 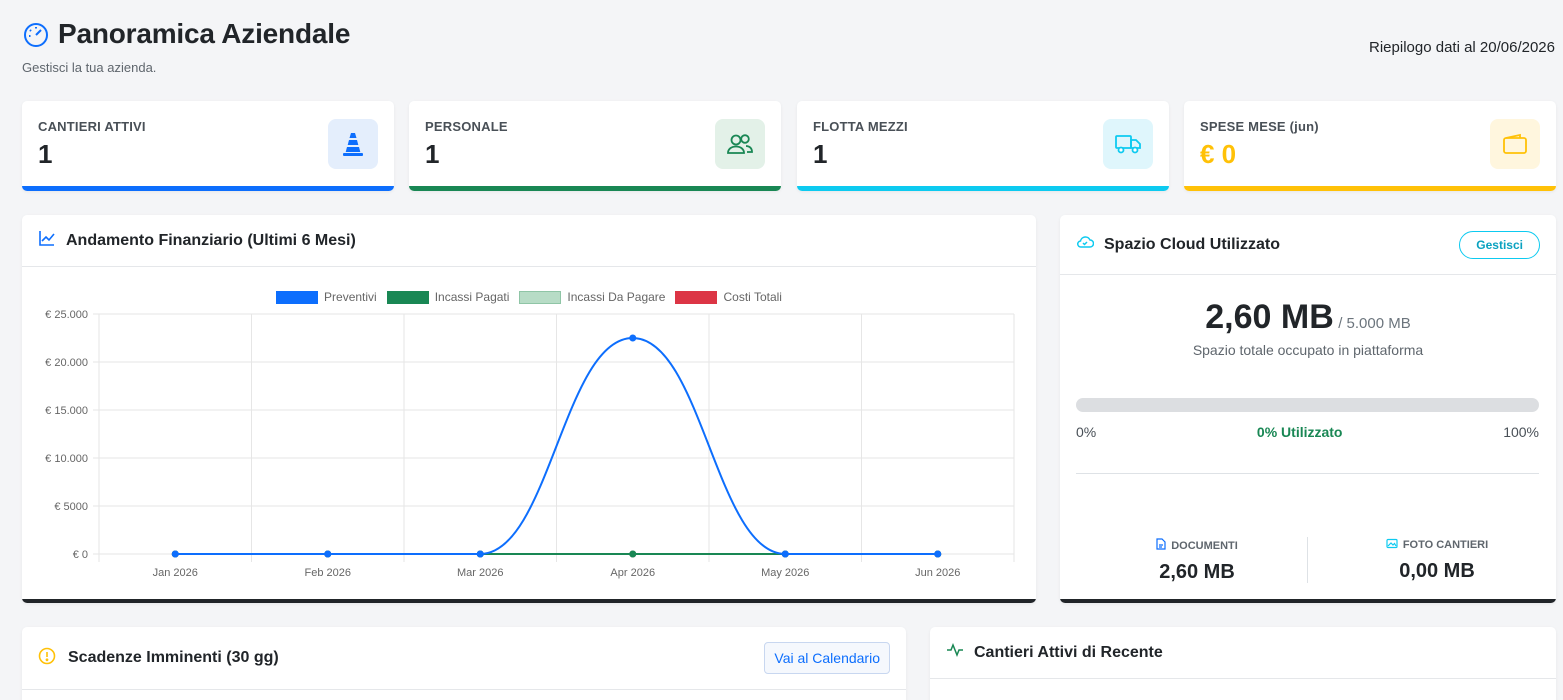 I want to click on kpi-card-personale: PERSONALE 1, so click(x=595, y=146).